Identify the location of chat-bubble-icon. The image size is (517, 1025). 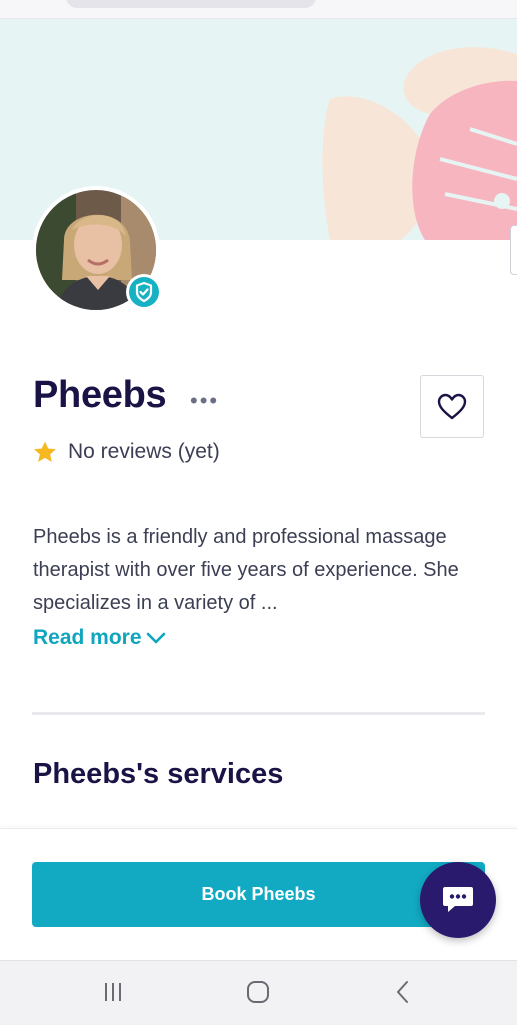
(458, 899).